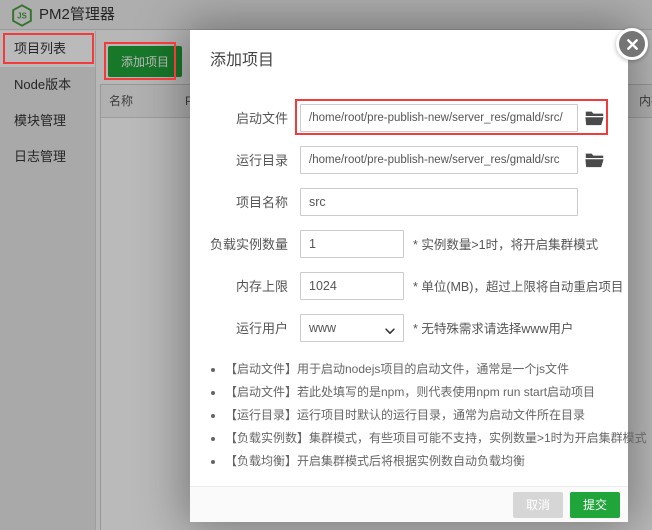 This screenshot has width=652, height=530. Describe the element at coordinates (426, 461) in the screenshot. I see `help-note: 【负载均衡】开启集群模式后将根据实例数自动负载均衡` at that location.